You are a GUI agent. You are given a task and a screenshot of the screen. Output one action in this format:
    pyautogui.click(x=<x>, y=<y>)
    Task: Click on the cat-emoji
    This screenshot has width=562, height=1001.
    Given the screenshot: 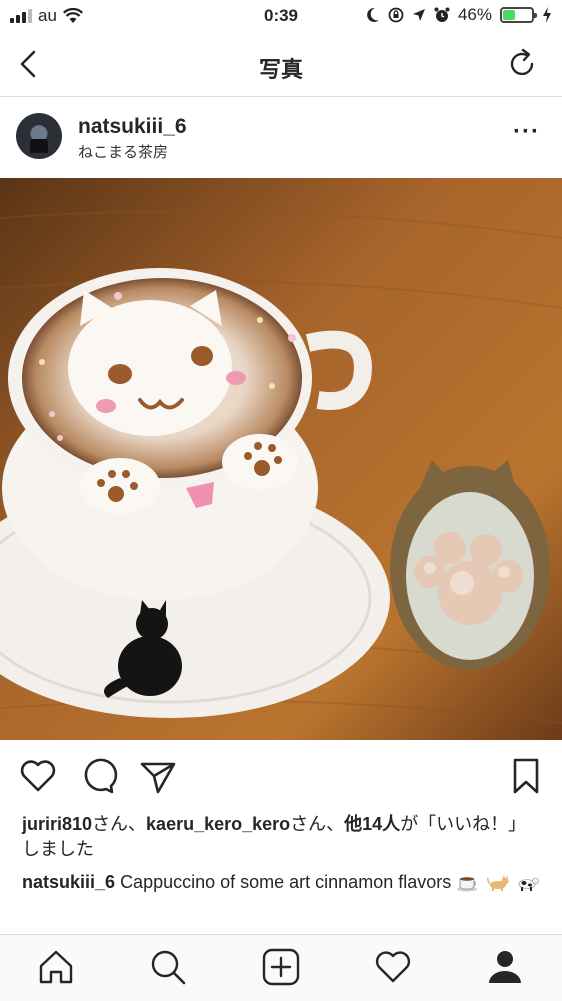 What is the action you would take?
    pyautogui.click(x=498, y=883)
    